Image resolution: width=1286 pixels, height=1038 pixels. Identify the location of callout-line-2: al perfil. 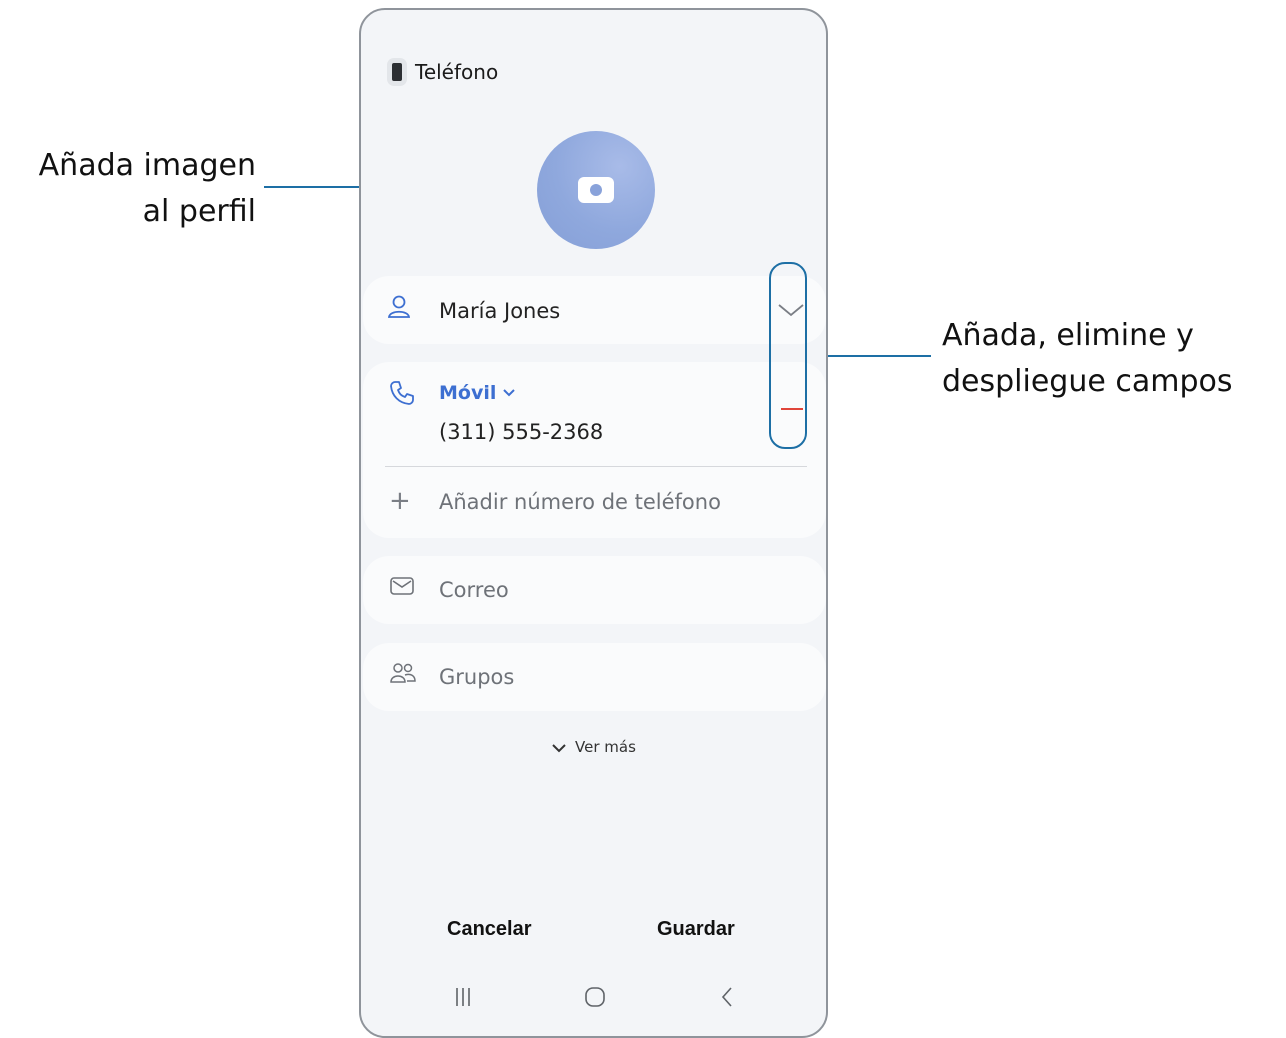
(199, 211).